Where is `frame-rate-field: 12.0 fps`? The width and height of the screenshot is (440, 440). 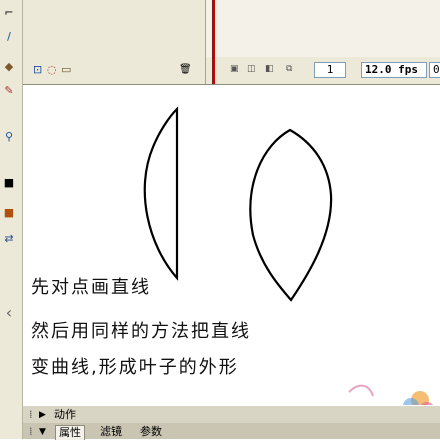
frame-rate-field: 12.0 fps is located at coordinates (394, 70).